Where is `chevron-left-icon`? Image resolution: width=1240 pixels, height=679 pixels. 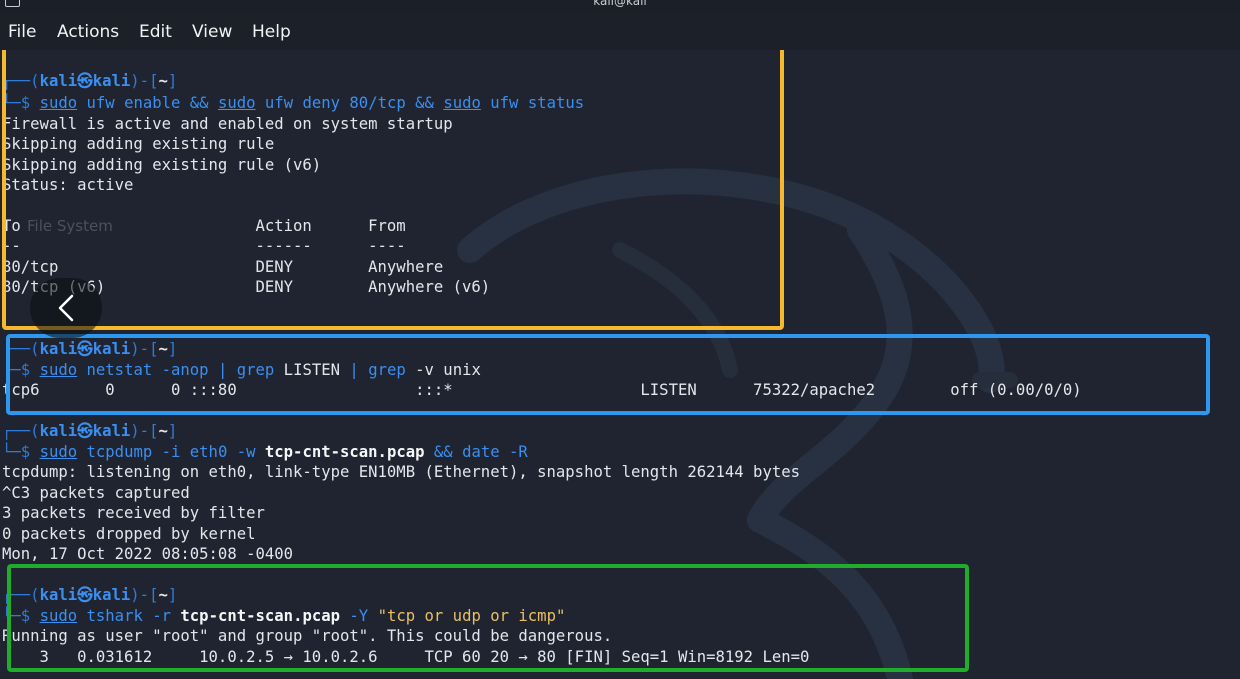 chevron-left-icon is located at coordinates (66, 308).